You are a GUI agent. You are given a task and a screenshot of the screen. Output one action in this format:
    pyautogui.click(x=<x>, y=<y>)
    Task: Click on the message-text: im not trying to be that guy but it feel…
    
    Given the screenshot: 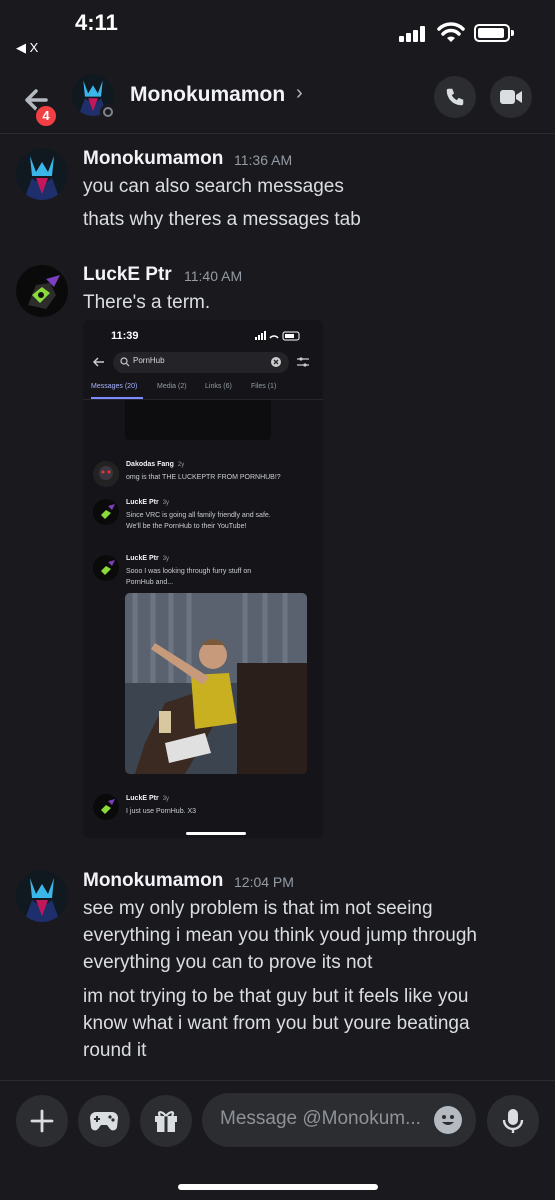 What is the action you would take?
    pyautogui.click(x=276, y=996)
    